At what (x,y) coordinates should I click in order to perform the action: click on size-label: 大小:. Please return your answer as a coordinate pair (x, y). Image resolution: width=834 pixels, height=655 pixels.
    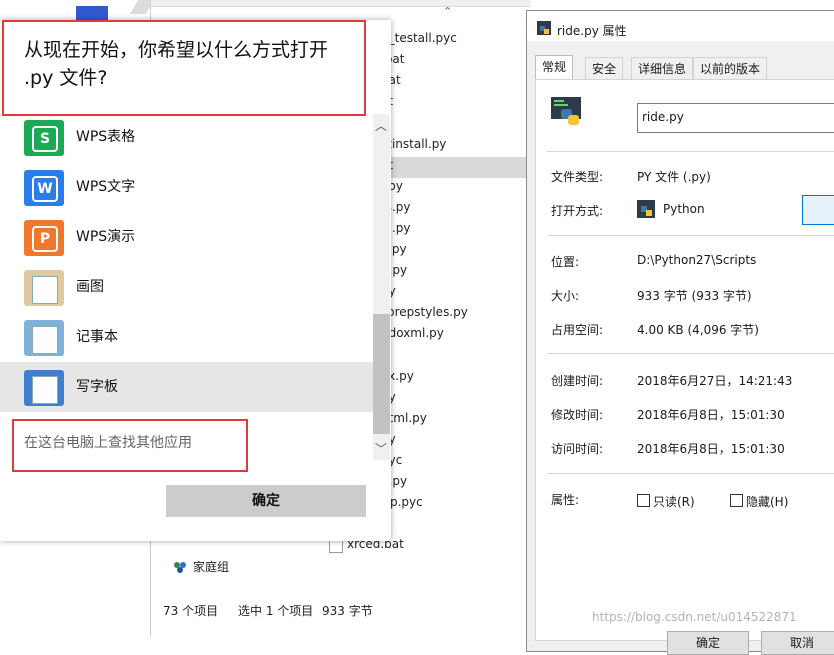
    Looking at the image, I should click on (565, 296).